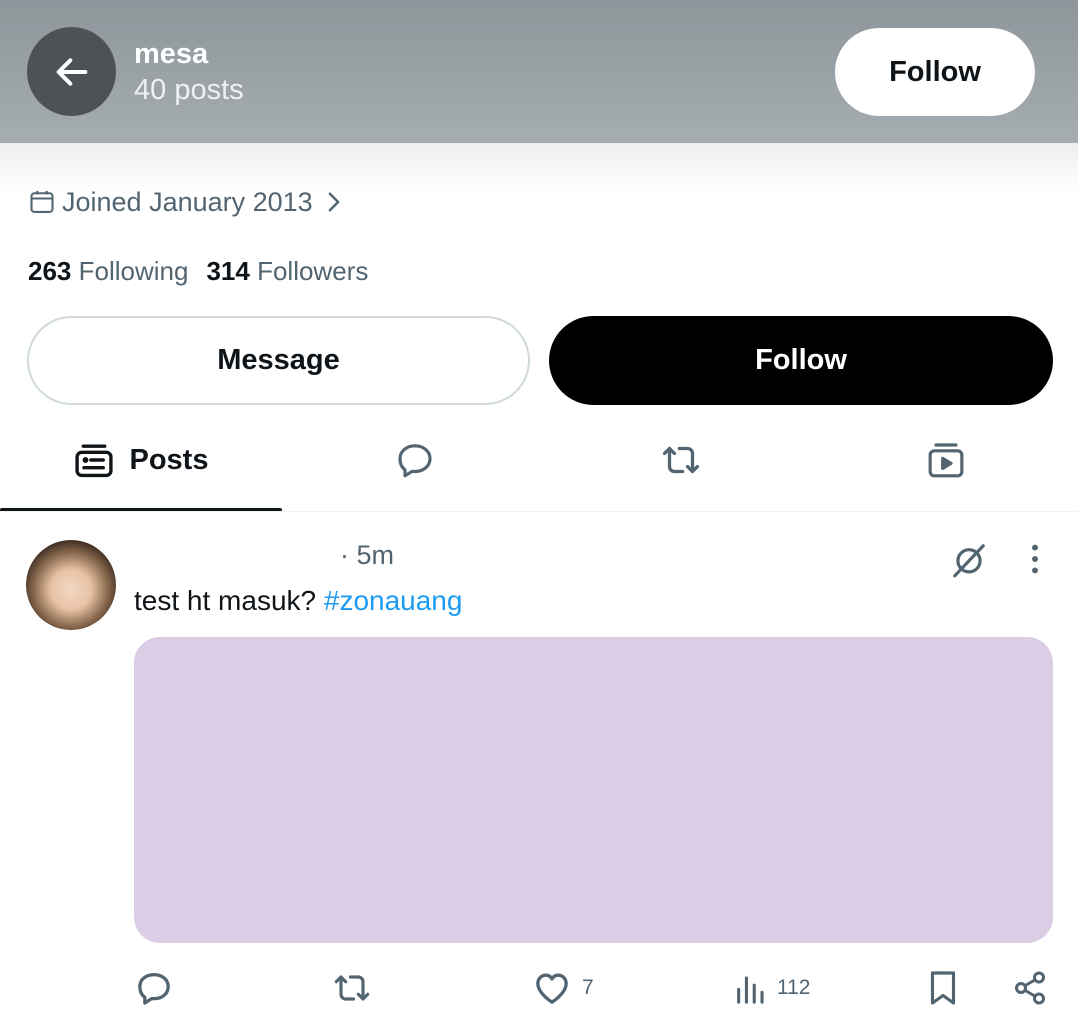 Image resolution: width=1078 pixels, height=1024 pixels. I want to click on calendar-icon, so click(42, 201).